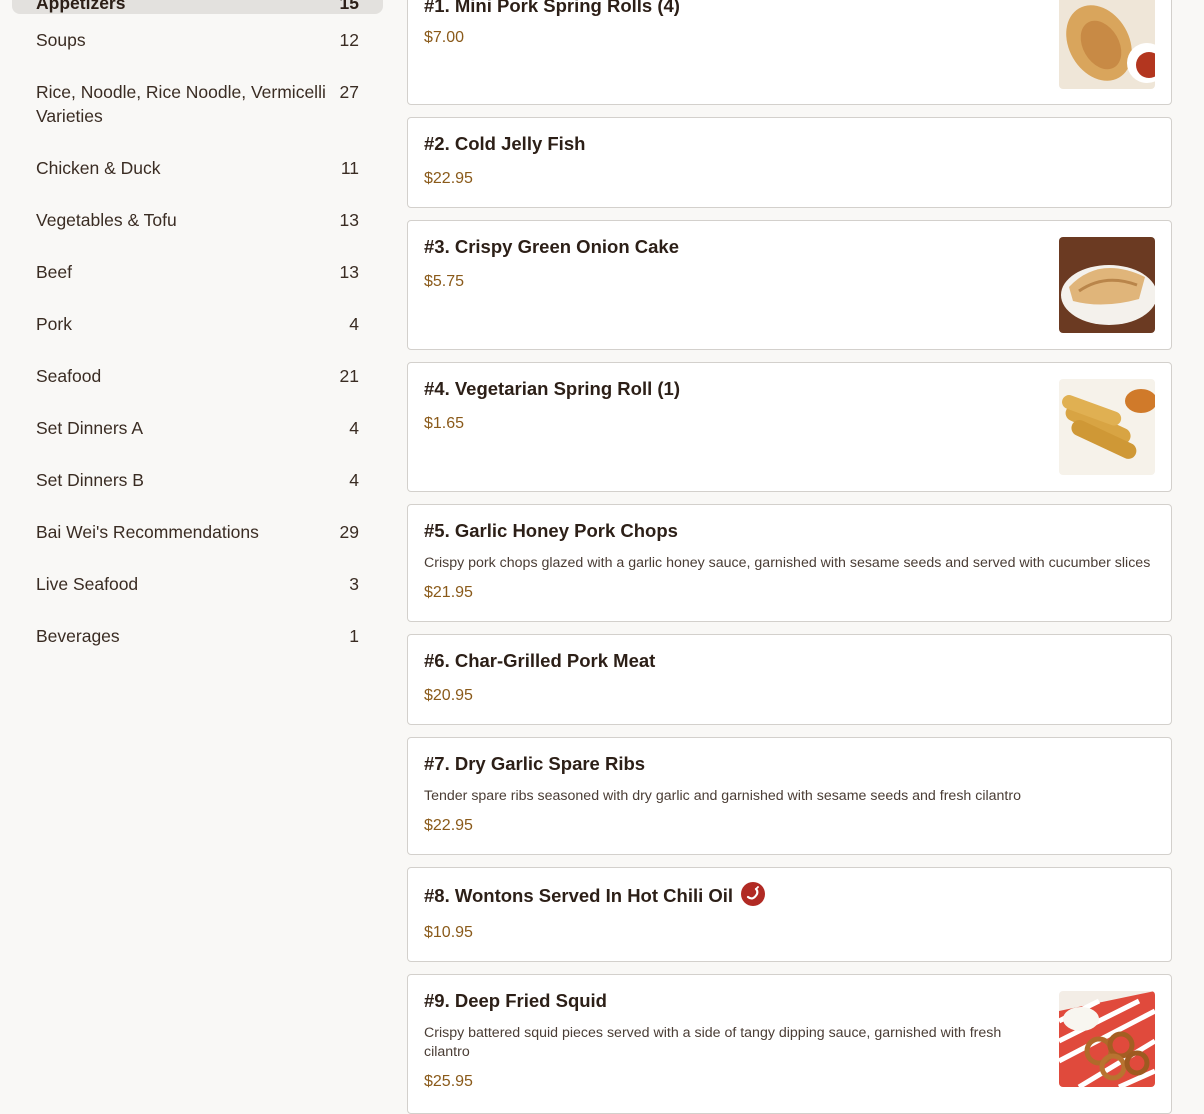  I want to click on menu-item-price: $25.95, so click(448, 1081).